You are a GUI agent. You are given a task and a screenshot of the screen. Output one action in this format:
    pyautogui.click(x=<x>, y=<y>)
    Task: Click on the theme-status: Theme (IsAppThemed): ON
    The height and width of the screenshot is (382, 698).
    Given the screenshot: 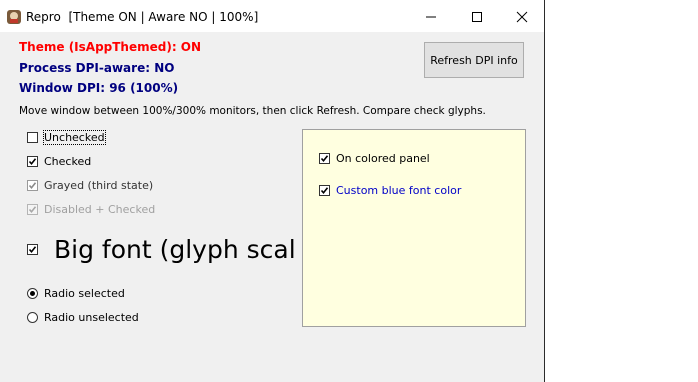 What is the action you would take?
    pyautogui.click(x=110, y=47)
    